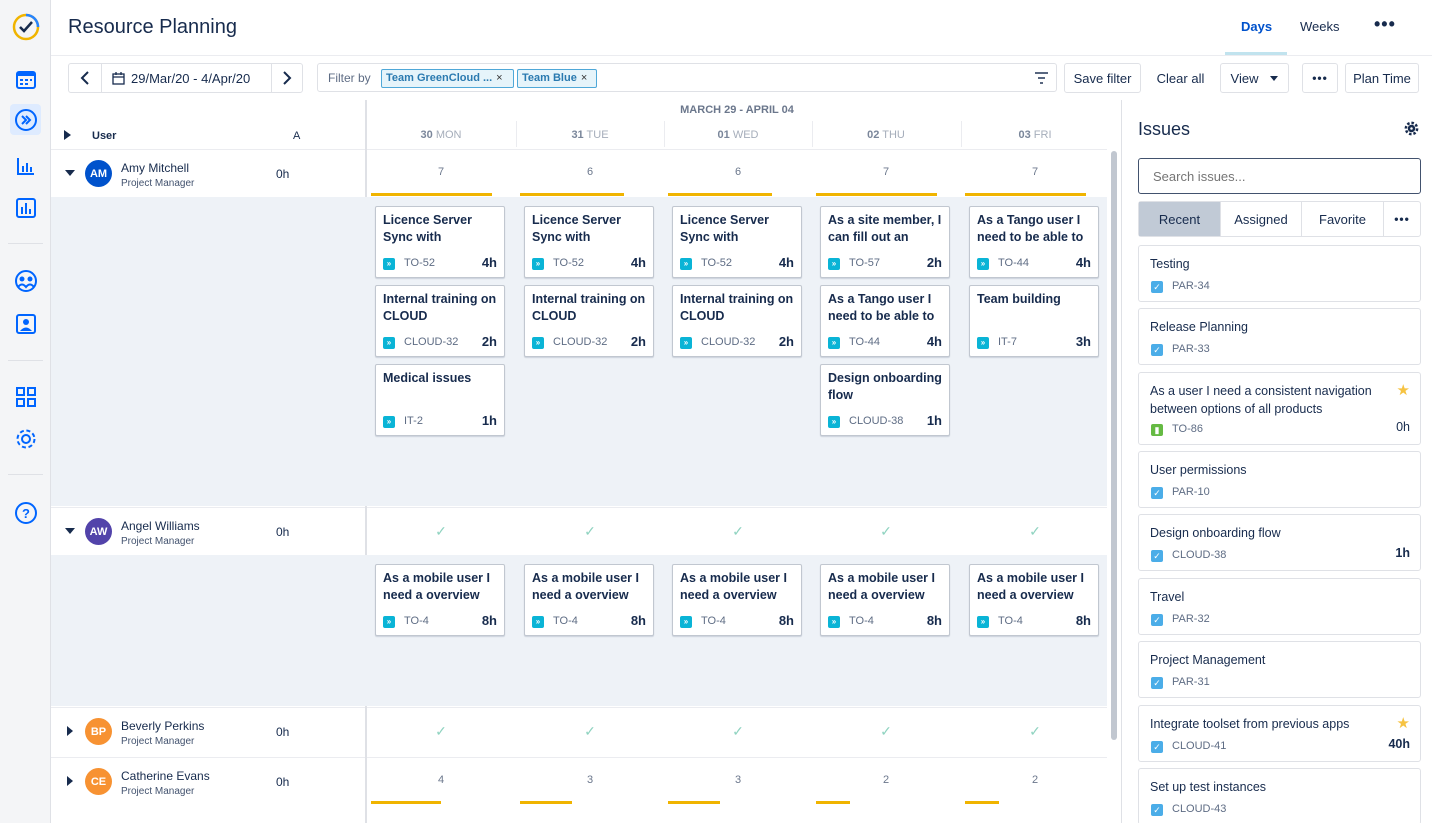 This screenshot has width=1432, height=823. I want to click on issue-key: CLOUD-32, so click(431, 342).